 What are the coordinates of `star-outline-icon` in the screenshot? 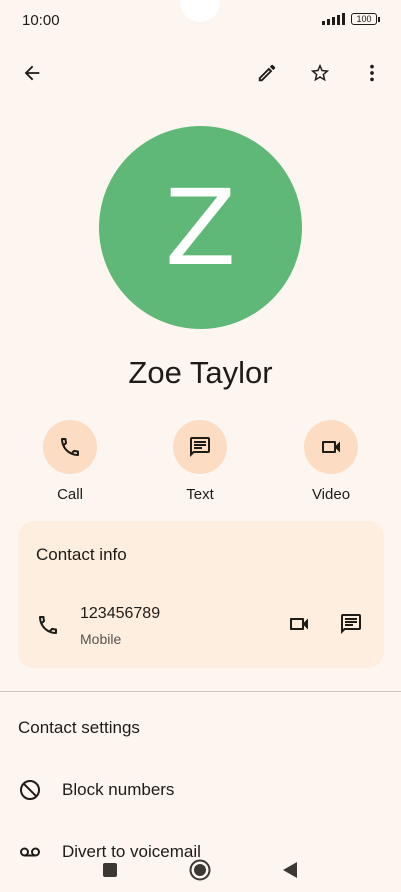 It's located at (320, 72).